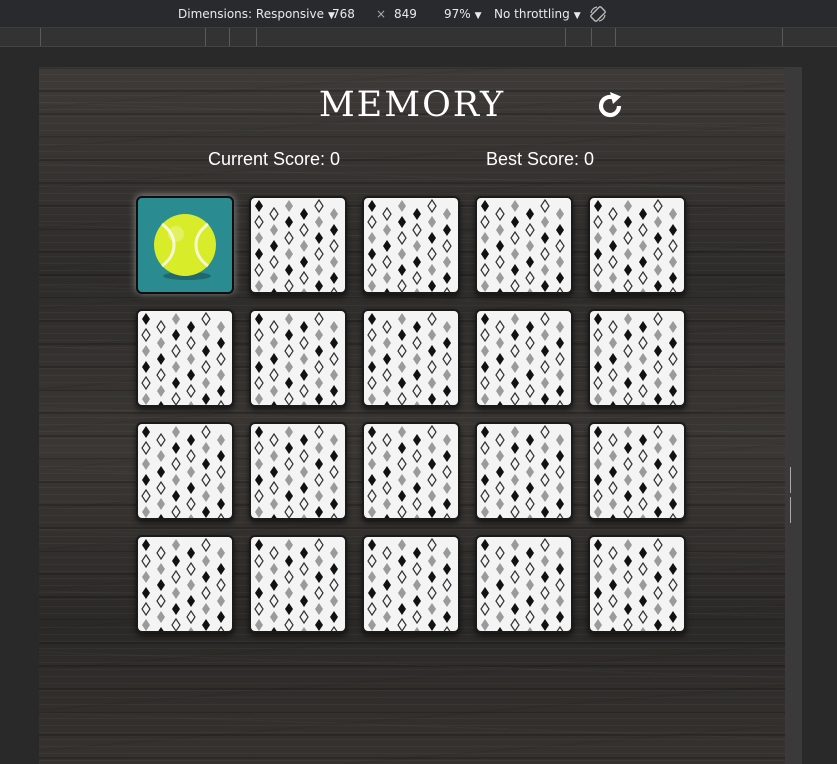 Image resolution: width=837 pixels, height=764 pixels. What do you see at coordinates (457, 14) in the screenshot?
I see `zoom-label: 97%` at bounding box center [457, 14].